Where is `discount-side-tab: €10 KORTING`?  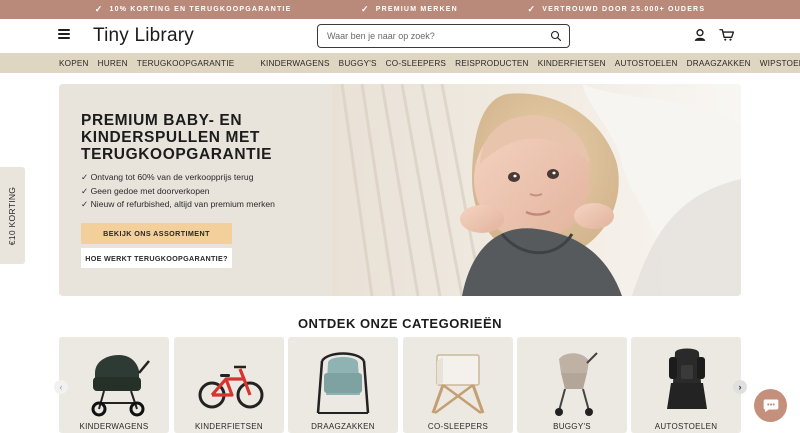
discount-side-tab: €10 KORTING is located at coordinates (12, 215).